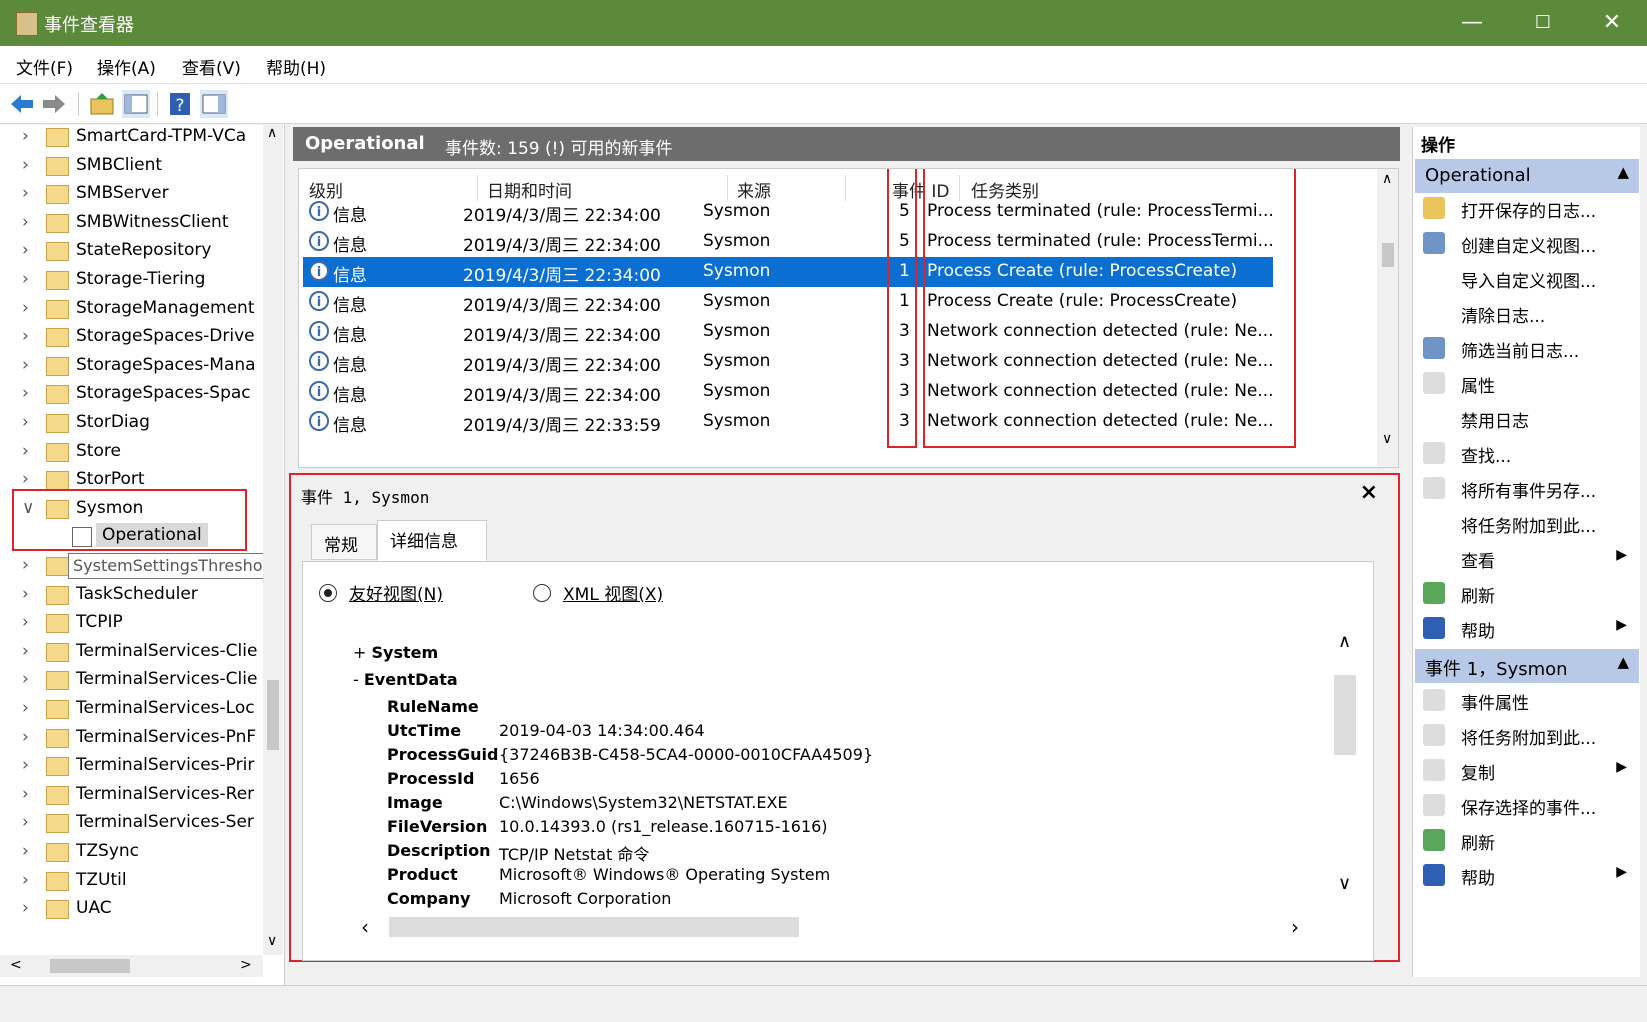  What do you see at coordinates (132, 338) in the screenshot?
I see `tree-item: › StorageSpaces-Drive` at bounding box center [132, 338].